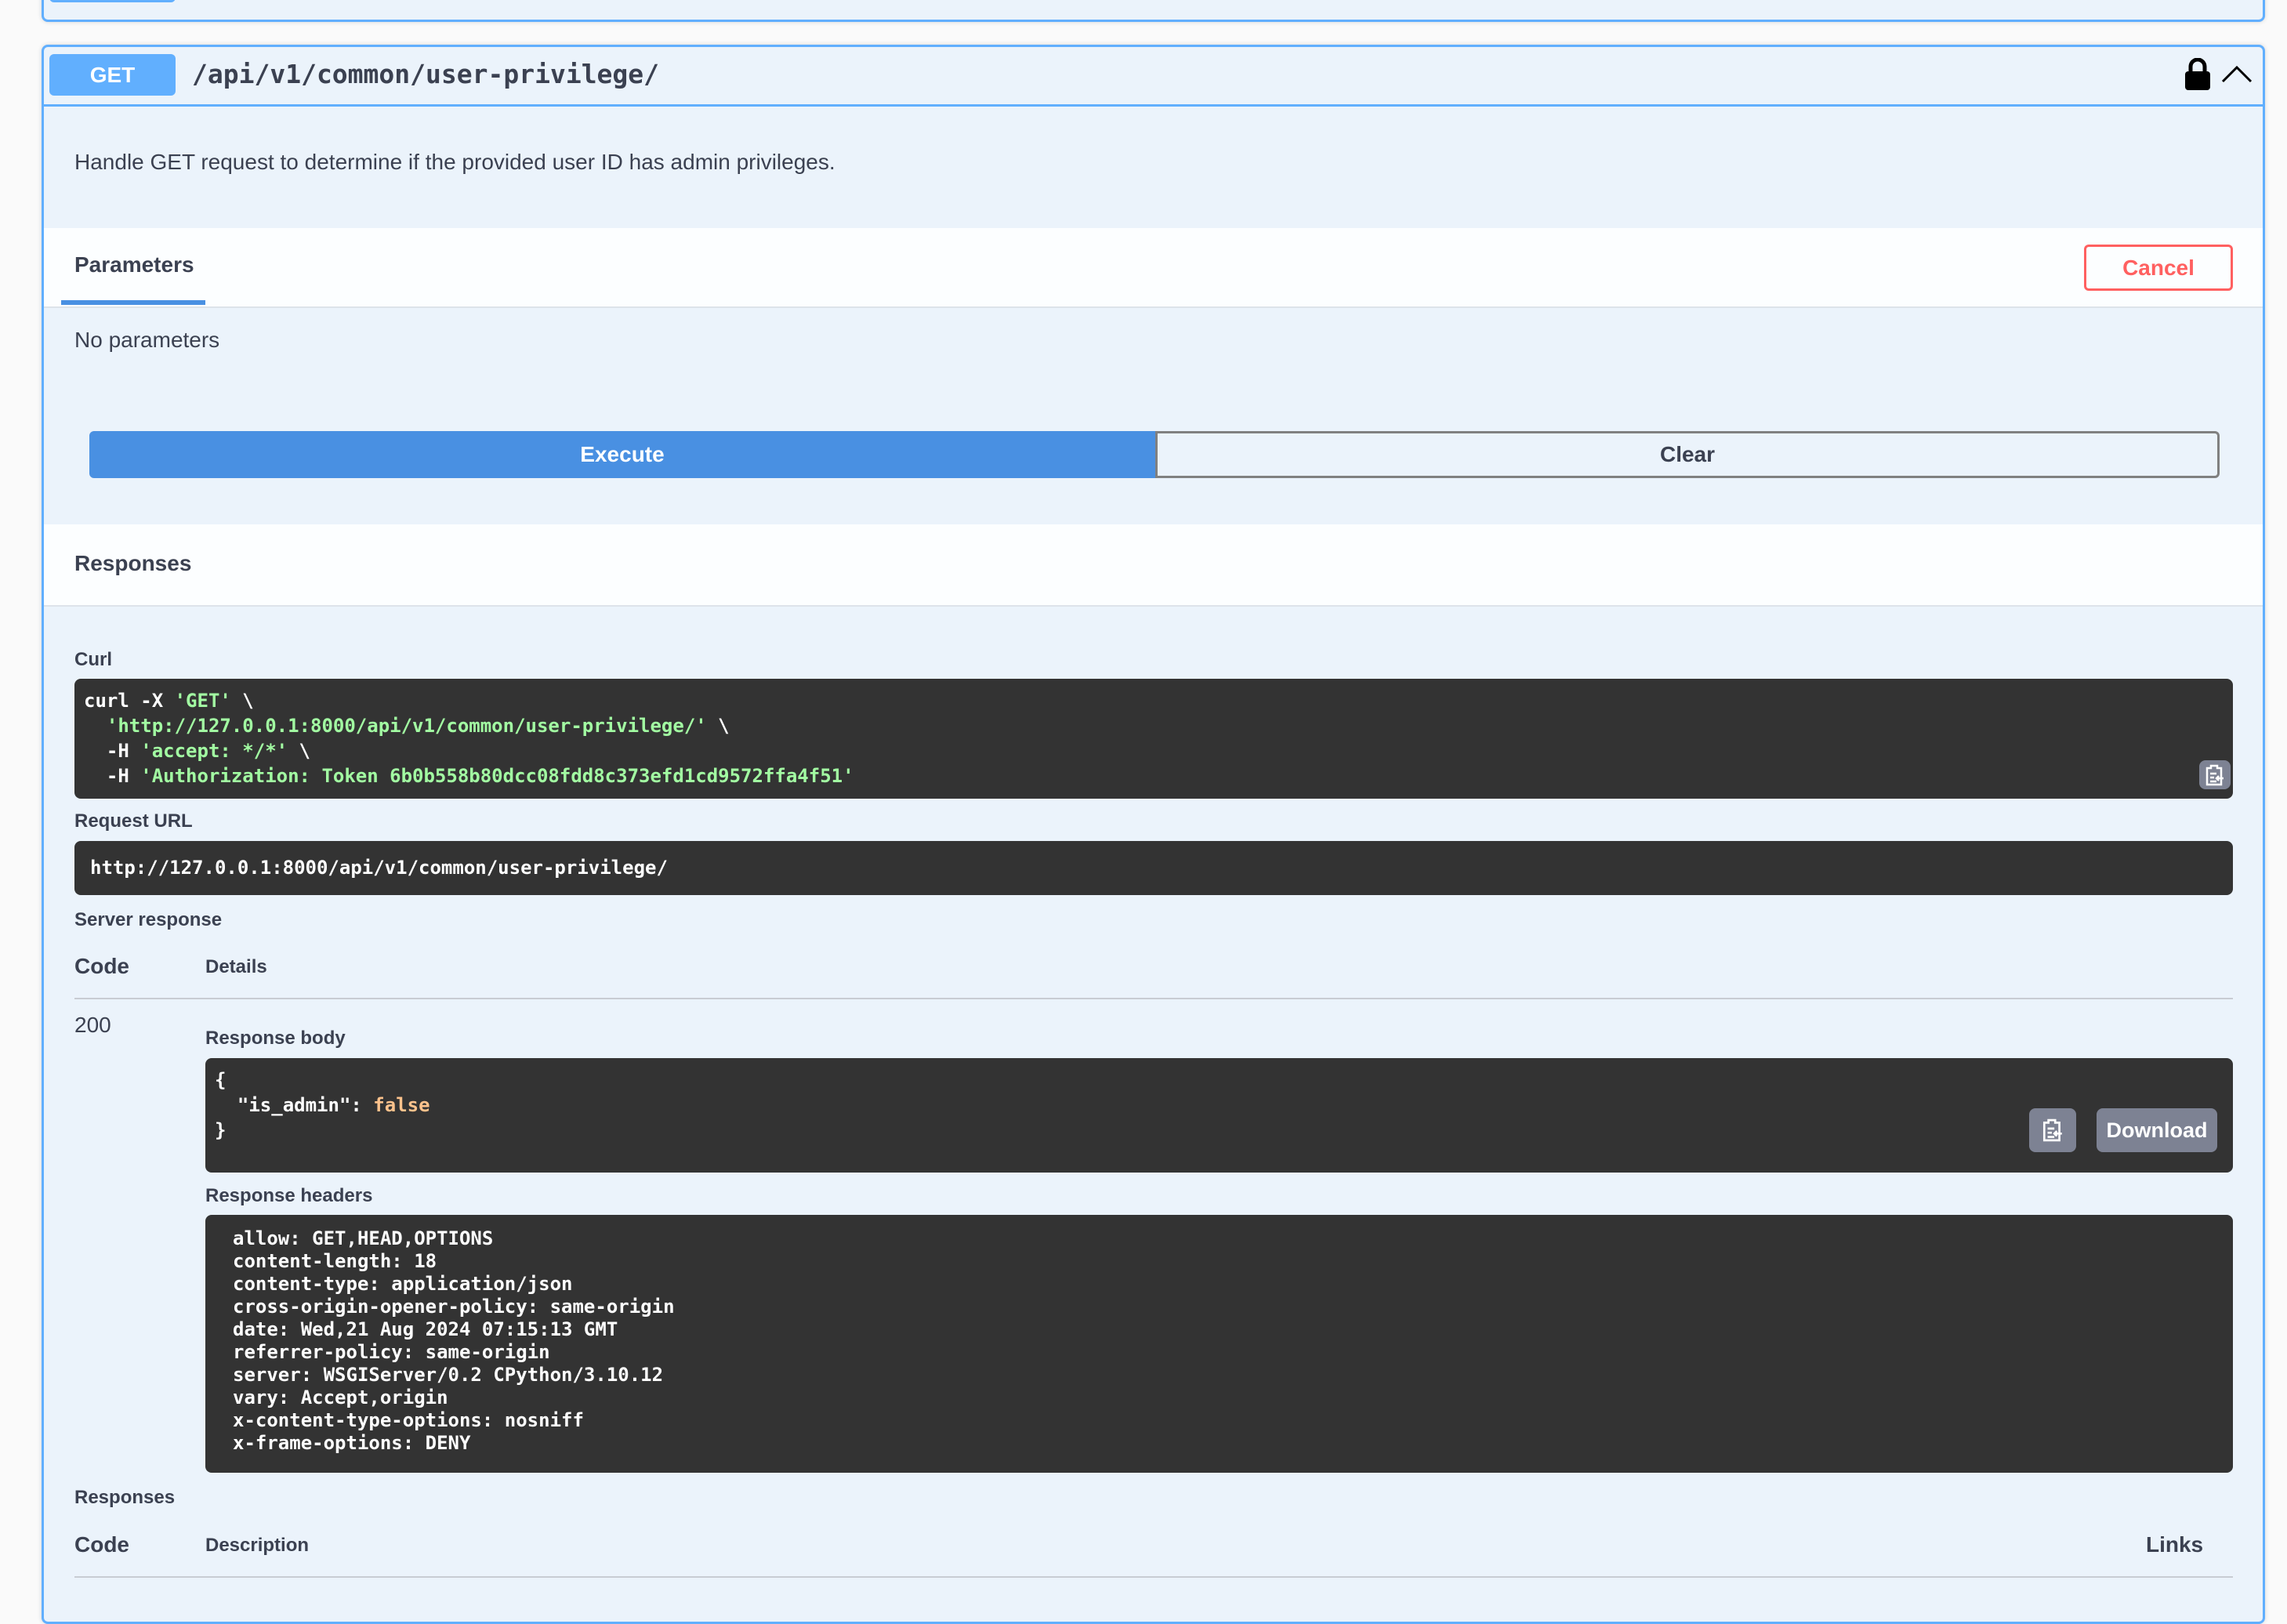 The width and height of the screenshot is (2287, 1624). Describe the element at coordinates (2237, 73) in the screenshot. I see `chevron-up-icon` at that location.